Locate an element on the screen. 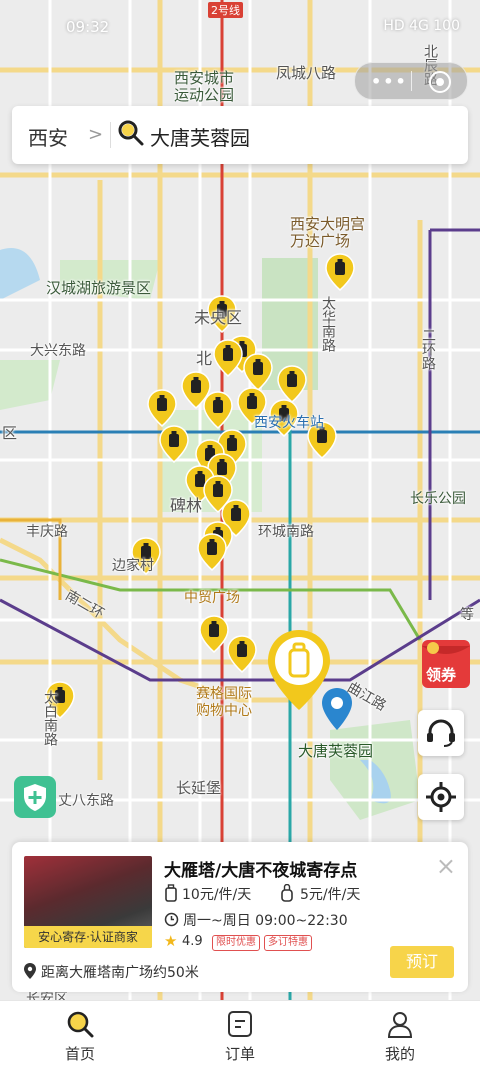 Image resolution: width=480 pixels, height=1067 pixels. user-icon is located at coordinates (400, 1025).